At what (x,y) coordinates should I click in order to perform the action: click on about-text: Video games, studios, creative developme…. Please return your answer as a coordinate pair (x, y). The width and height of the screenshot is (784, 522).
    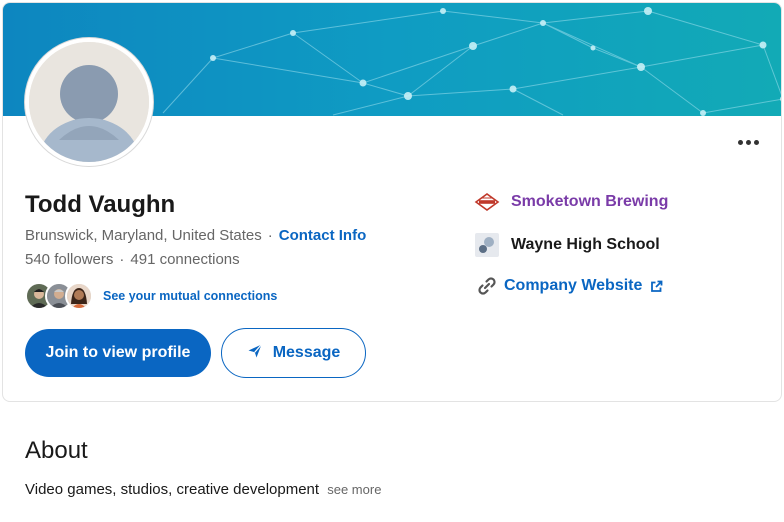
    Looking at the image, I should click on (172, 489).